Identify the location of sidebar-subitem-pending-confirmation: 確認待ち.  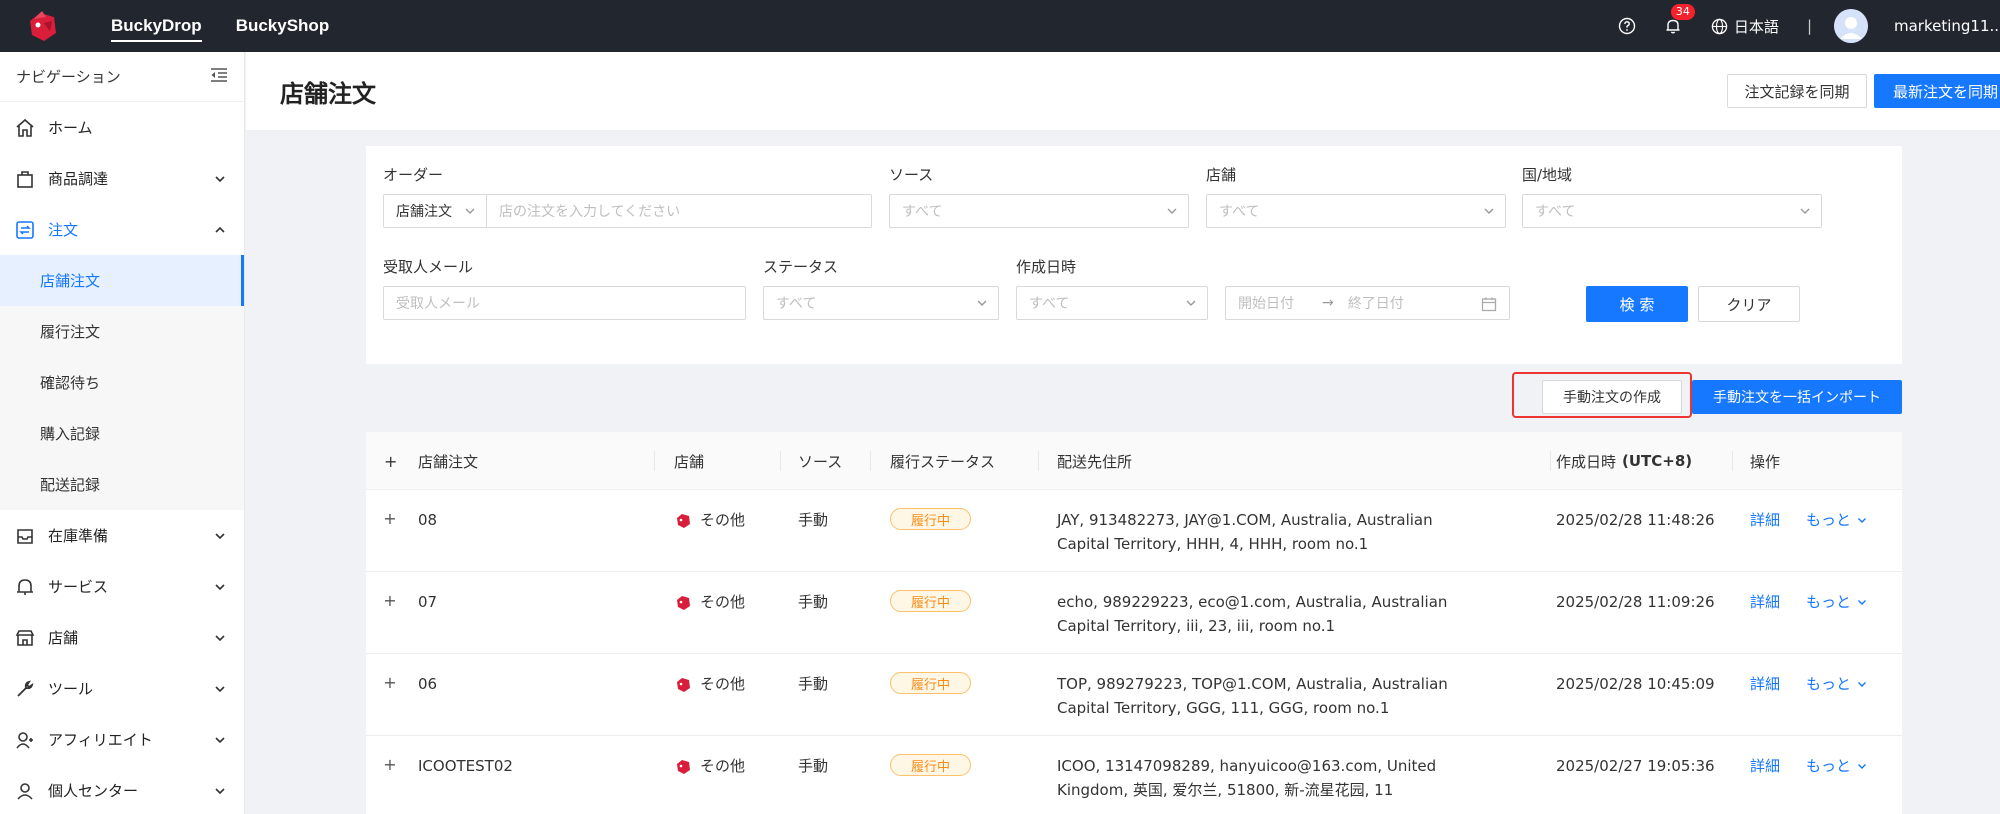
(122, 382).